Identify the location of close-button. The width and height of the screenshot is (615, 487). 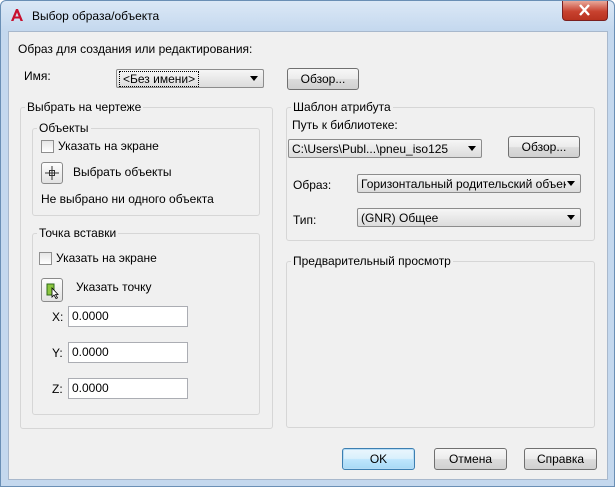
(585, 11).